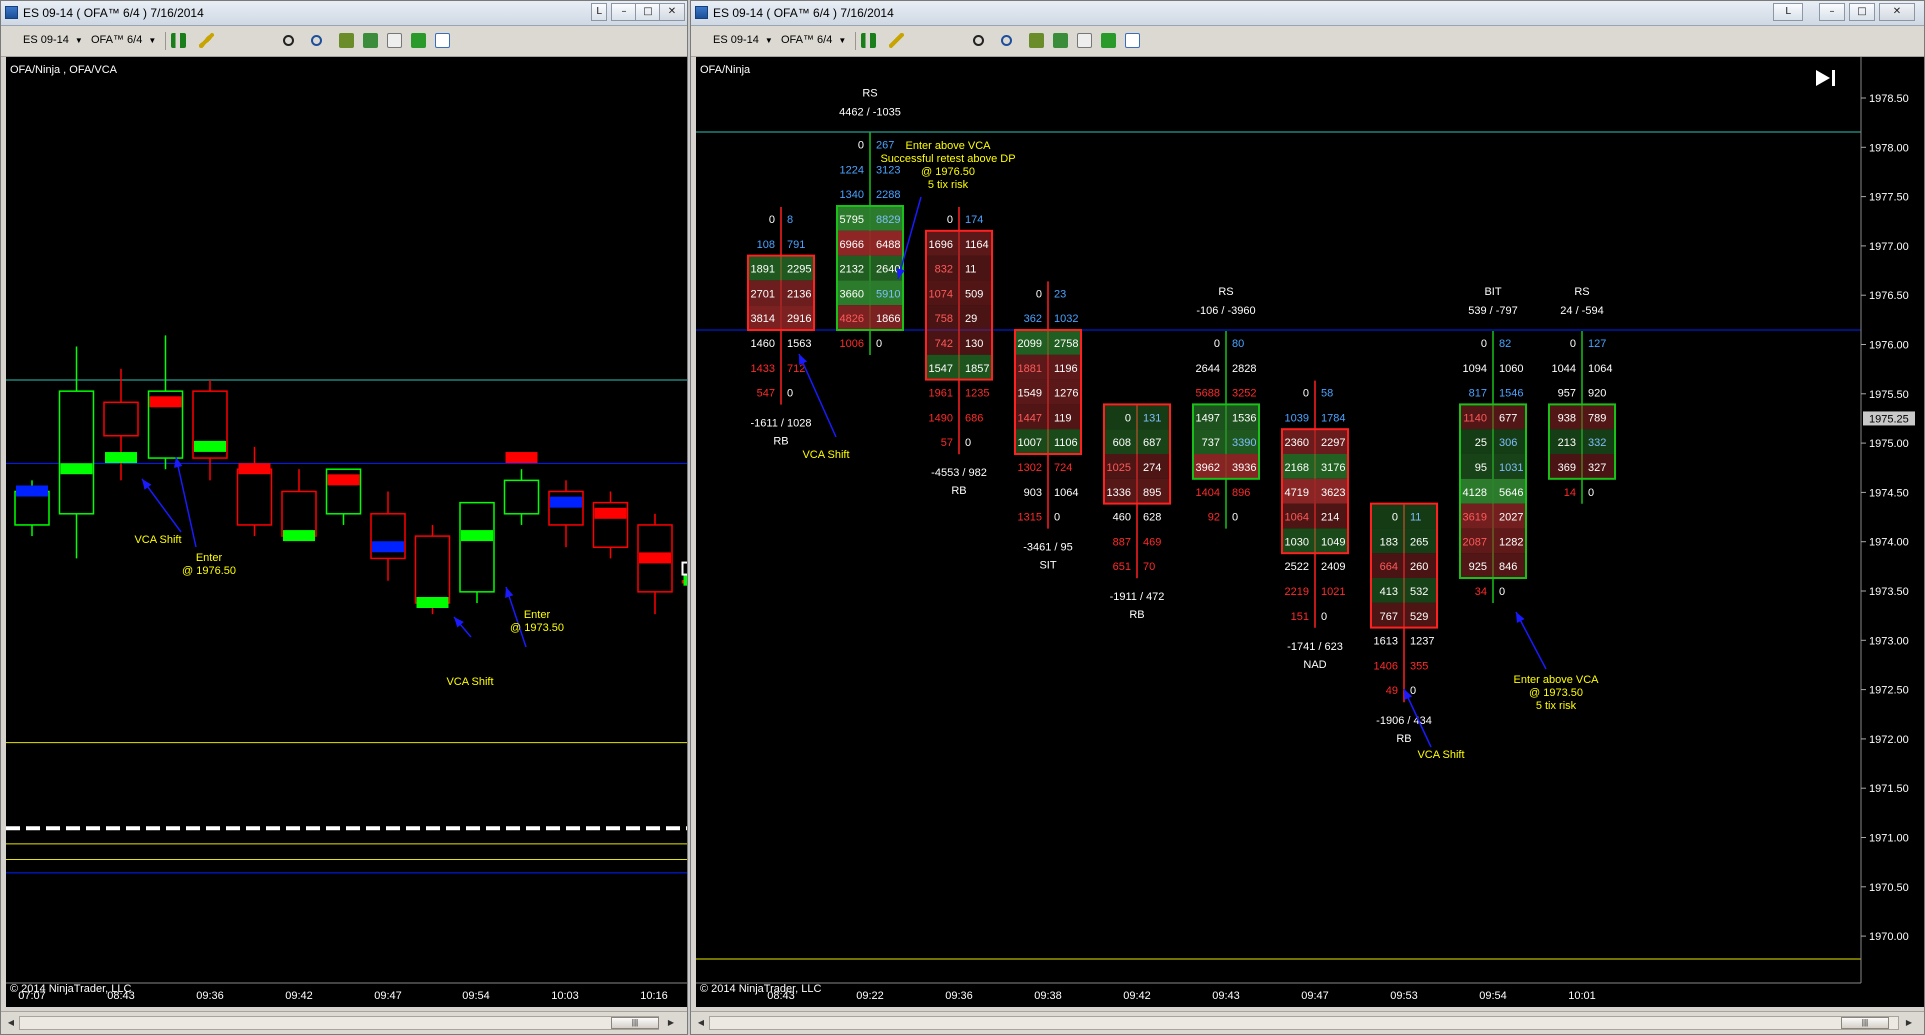 Image resolution: width=1925 pixels, height=1035 pixels. I want to click on footprint-bid-volume: 5795, so click(852, 220).